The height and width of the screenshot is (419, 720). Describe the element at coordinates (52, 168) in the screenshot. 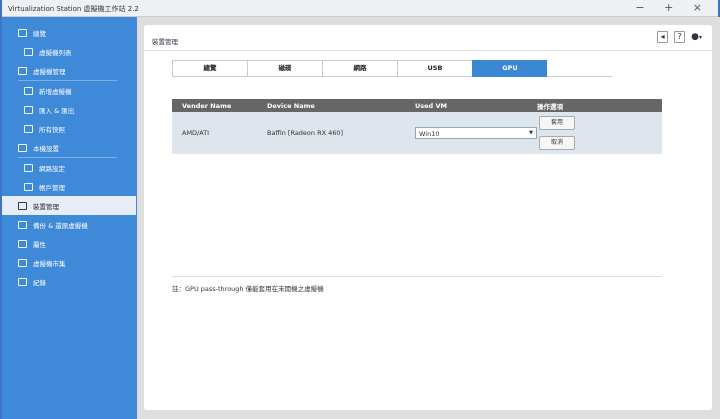

I see `sidebar-item-label: 網路設定` at that location.